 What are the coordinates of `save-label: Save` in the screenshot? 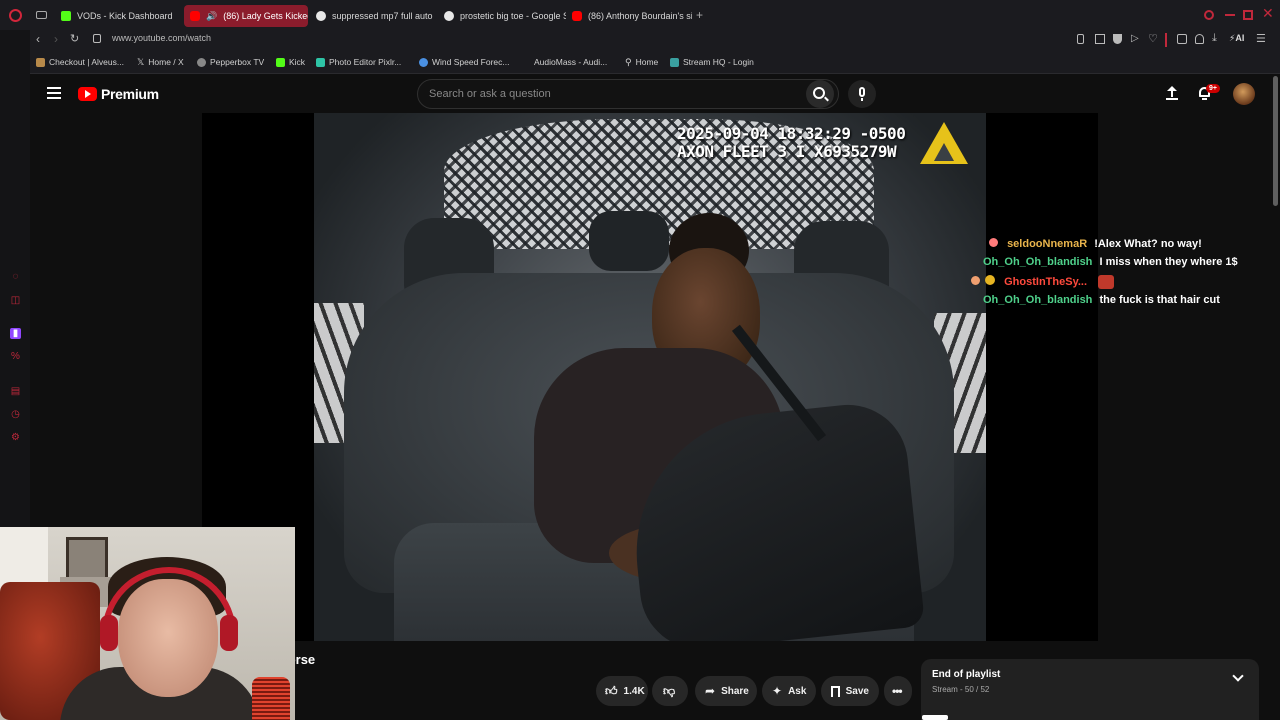 It's located at (857, 691).